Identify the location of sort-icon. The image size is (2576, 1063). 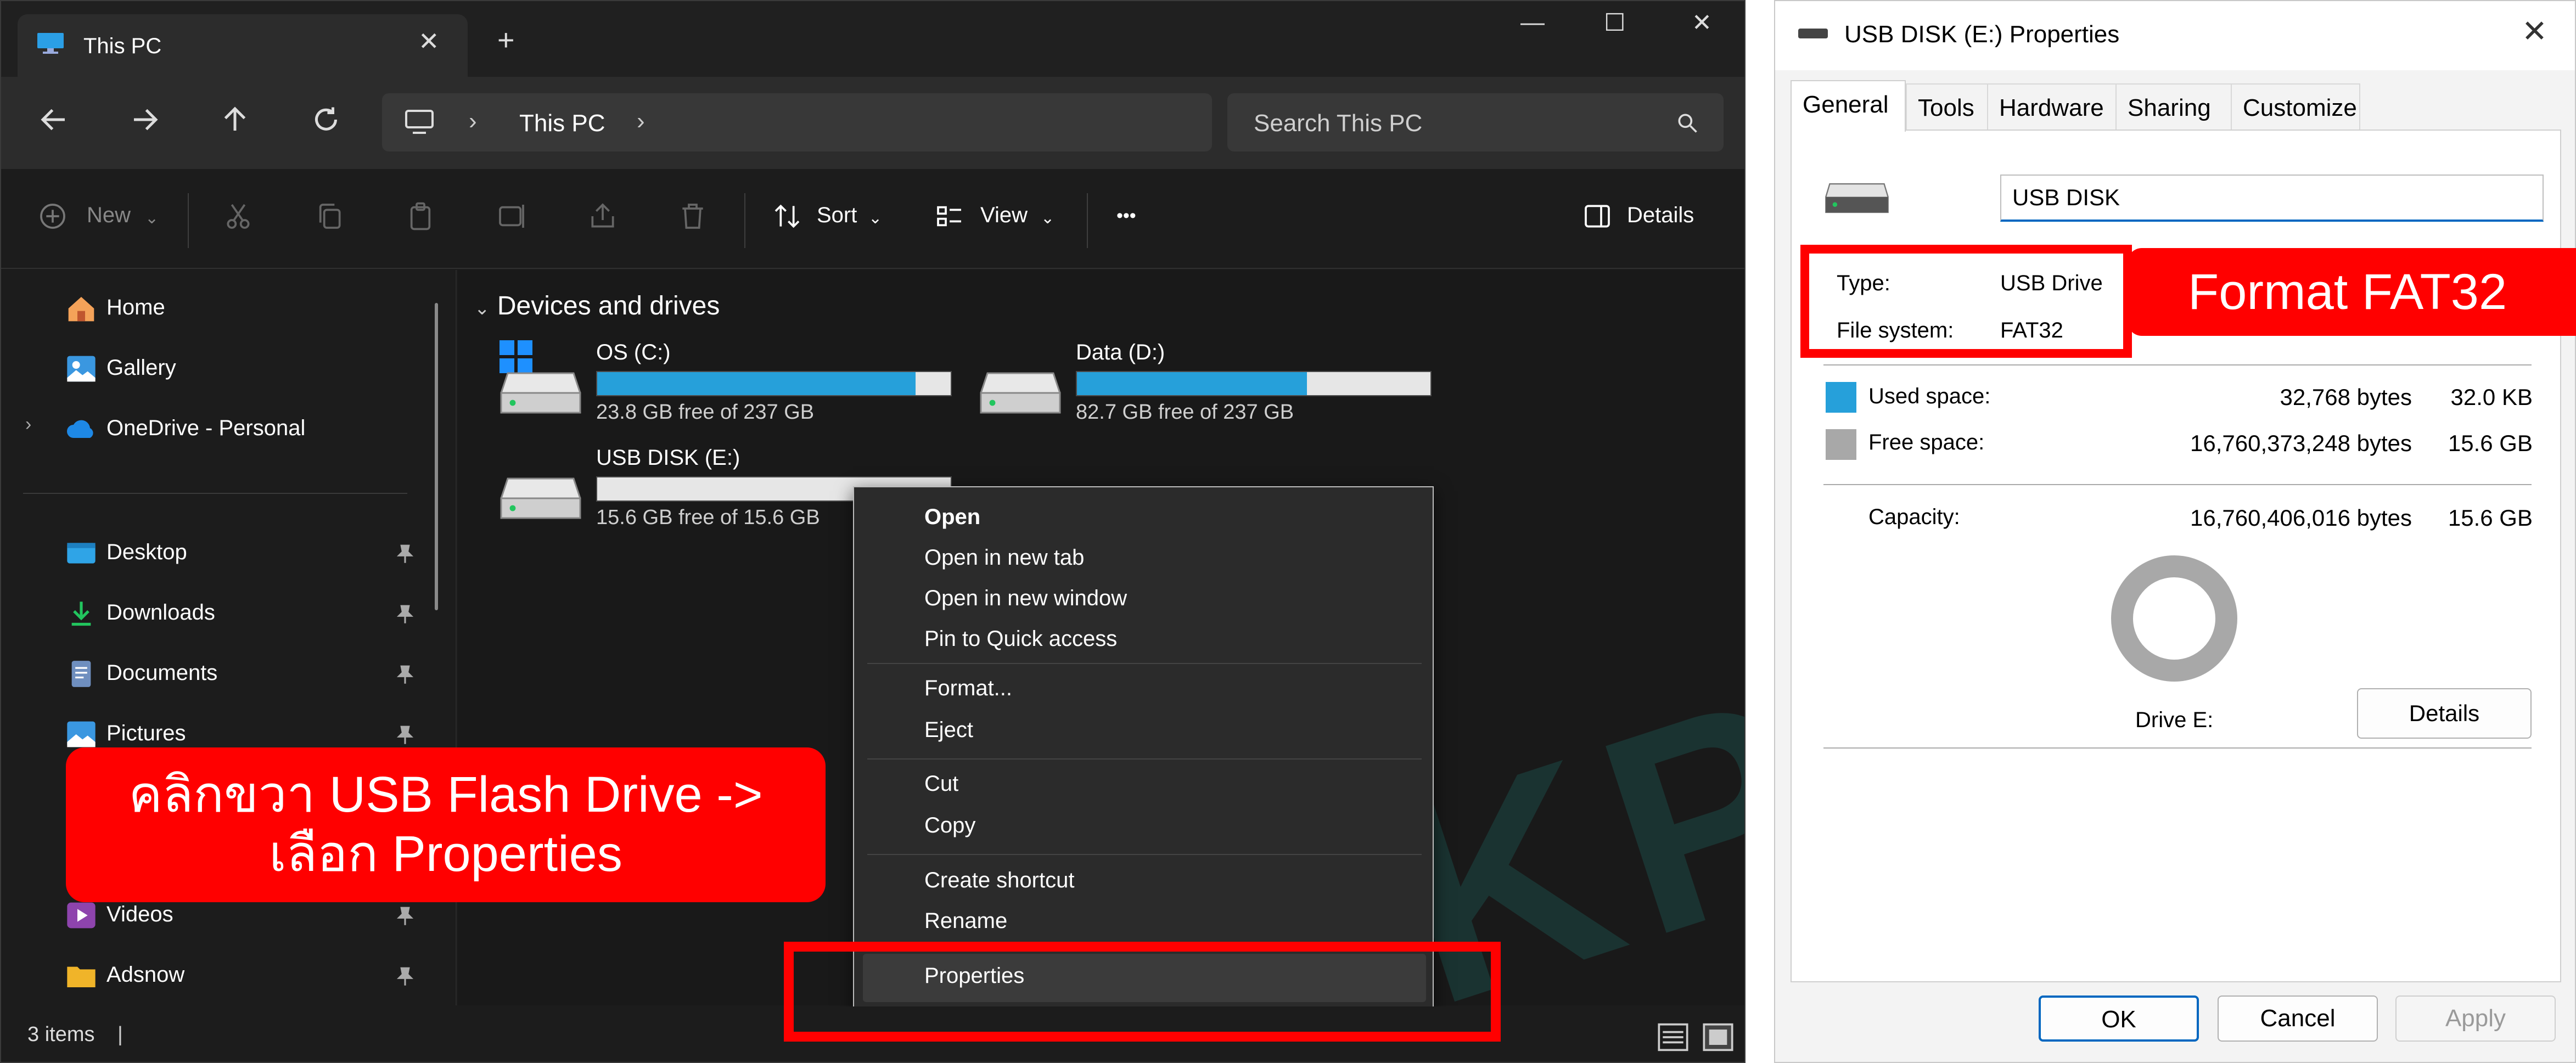
(787, 216).